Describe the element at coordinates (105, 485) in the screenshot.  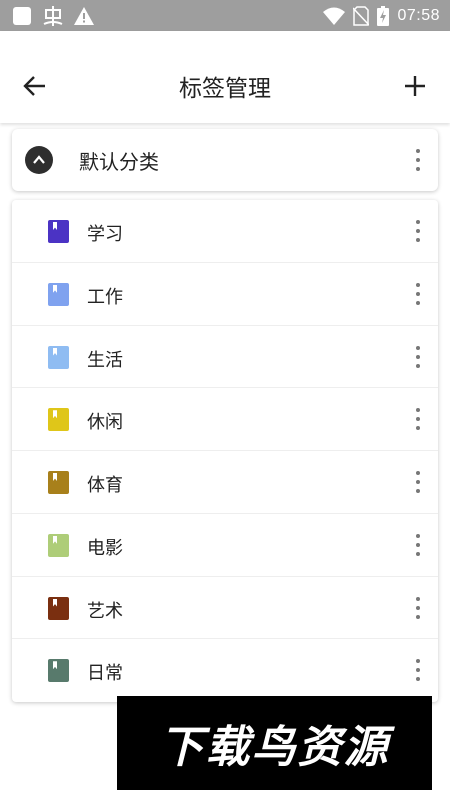
I see `tag-label: 体育` at that location.